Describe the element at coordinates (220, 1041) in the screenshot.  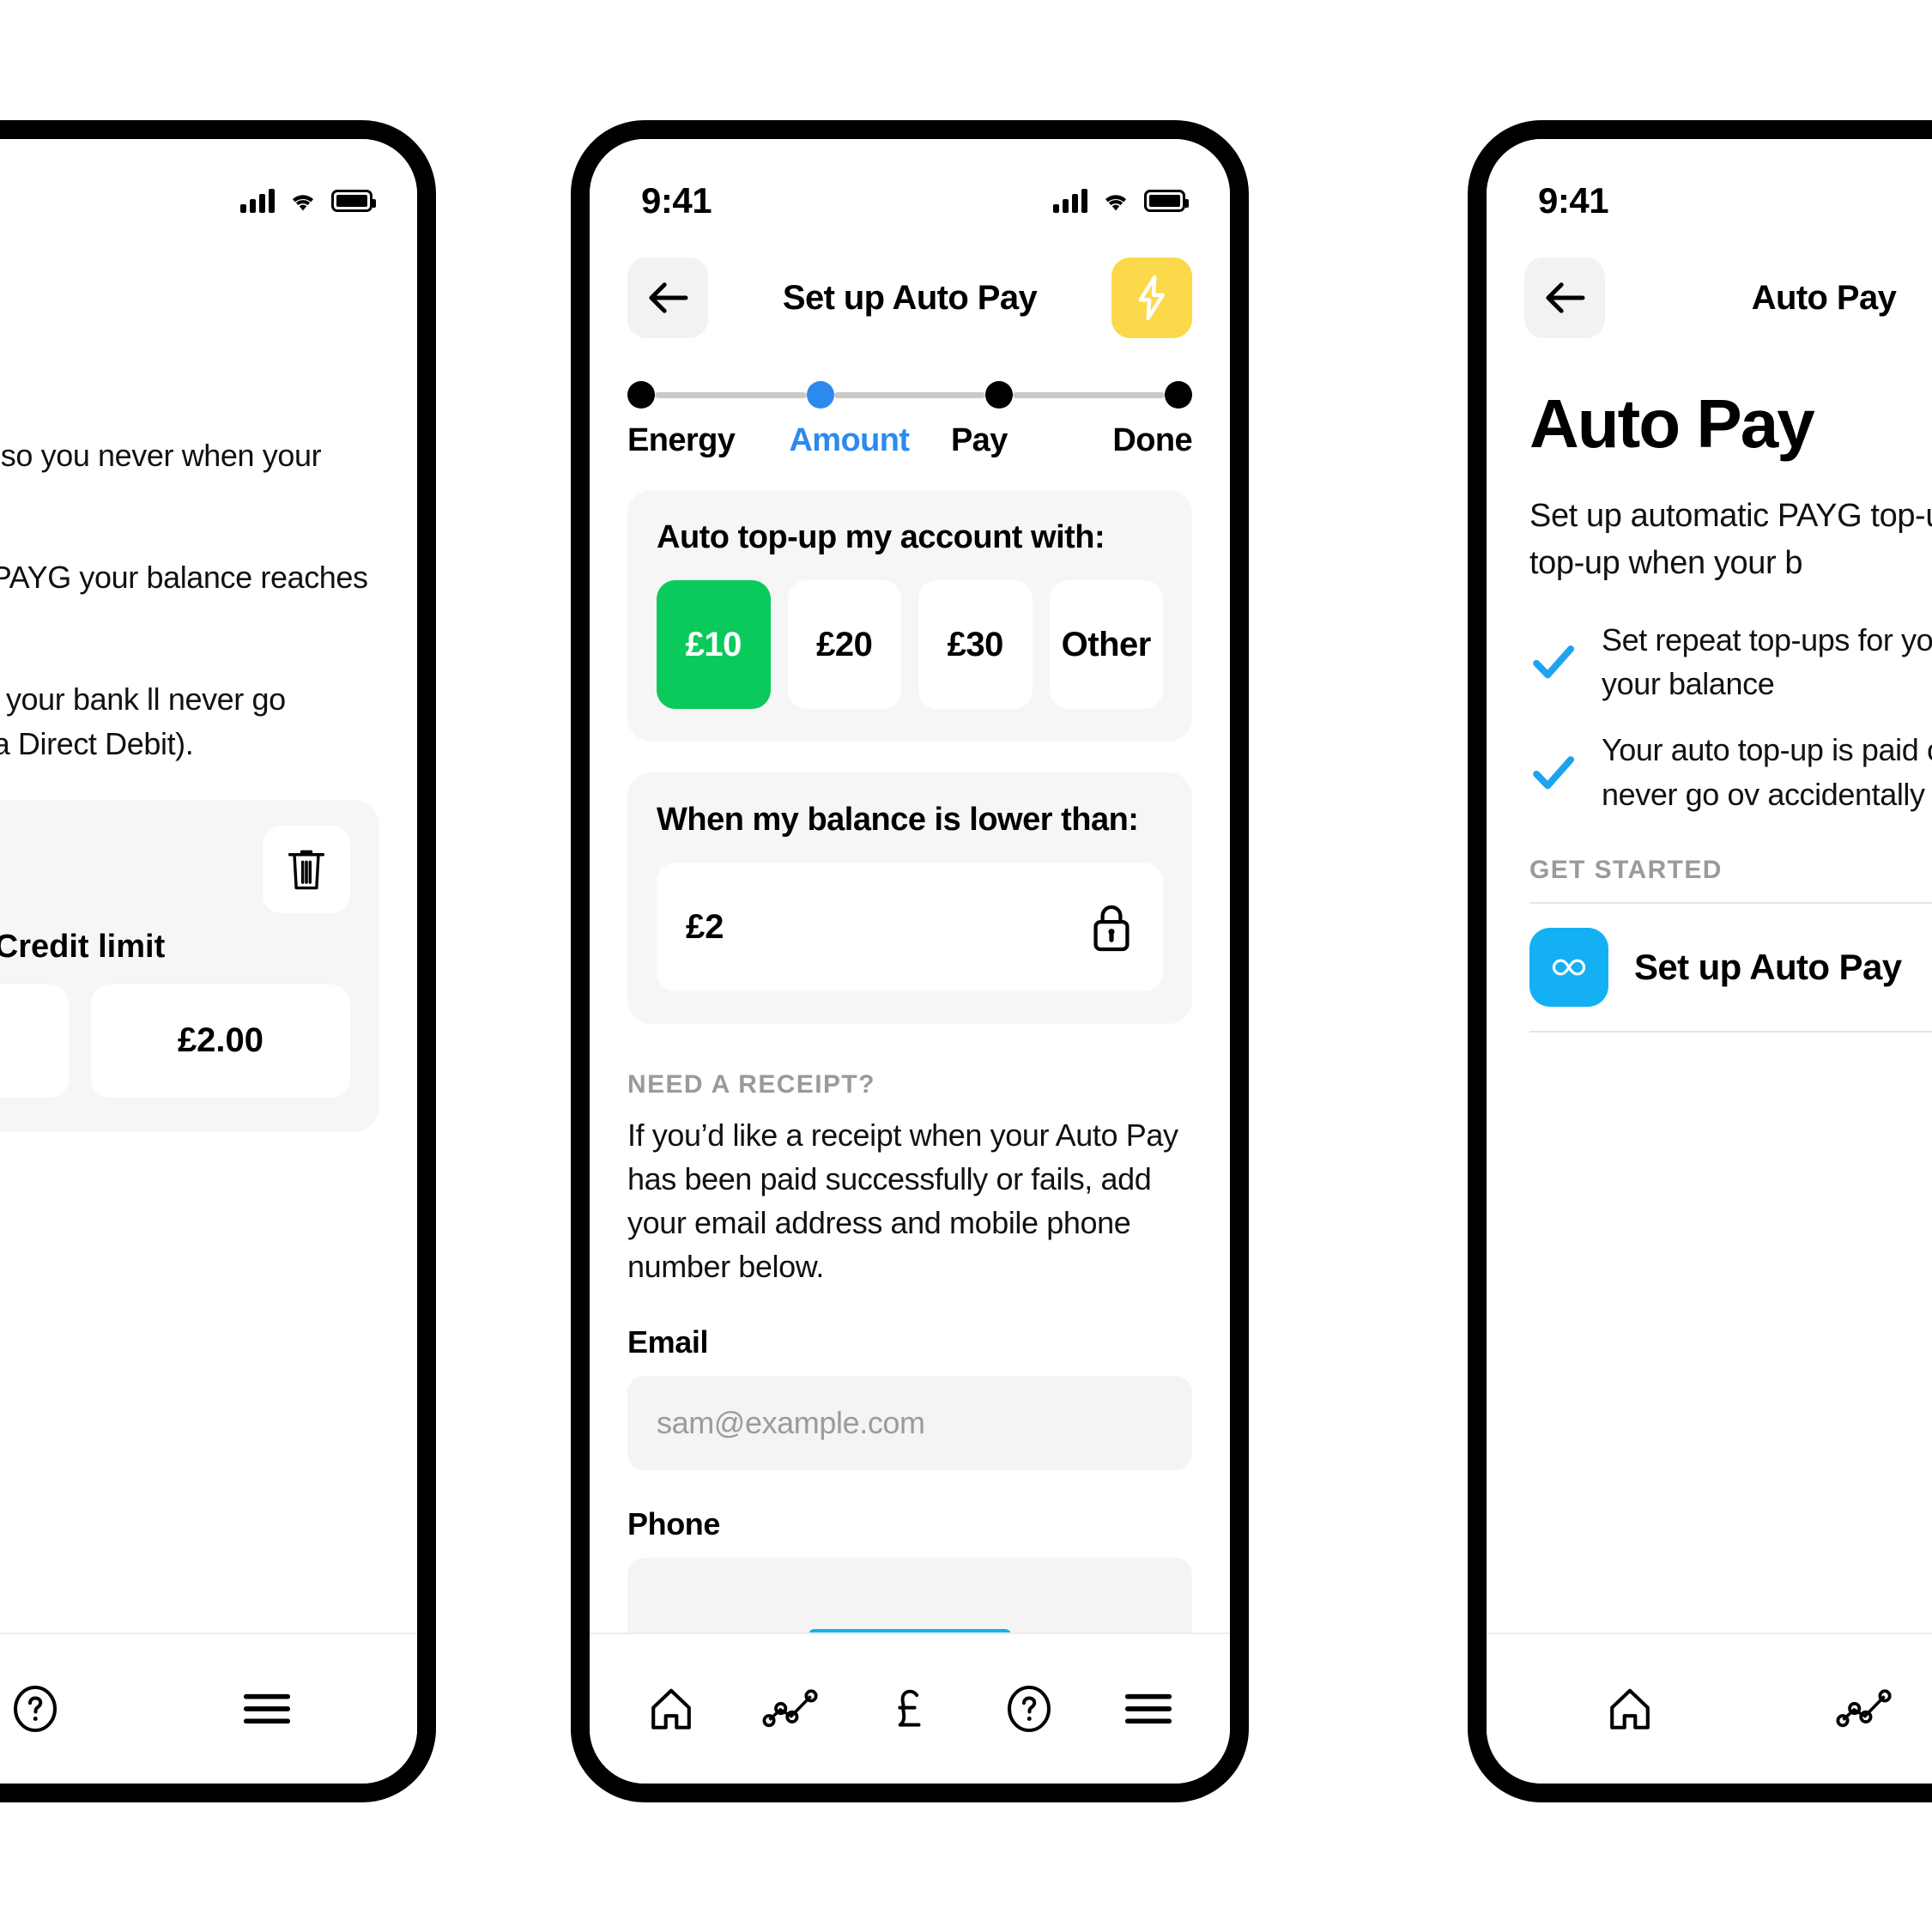
I see `credit-limit-field-right: £2.00` at that location.